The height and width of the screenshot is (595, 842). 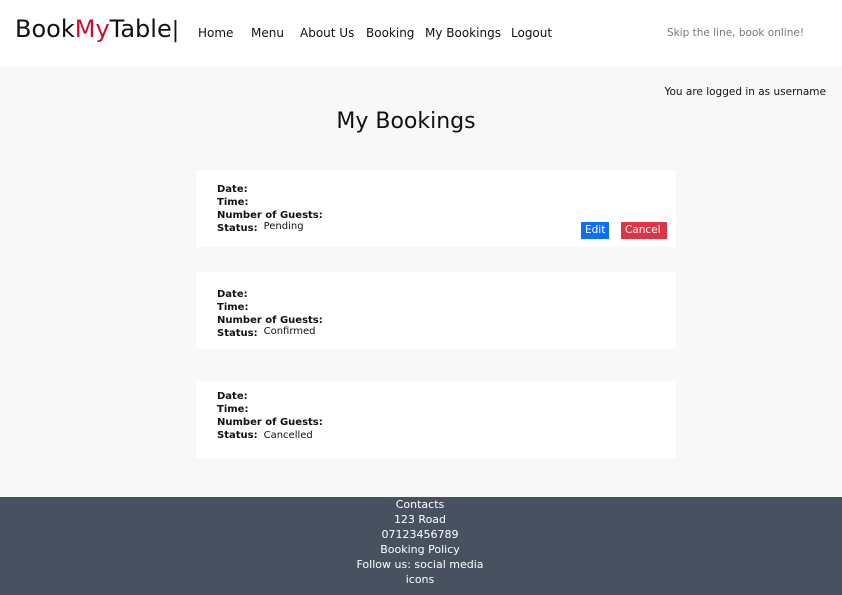 What do you see at coordinates (140, 29) in the screenshot?
I see `brand-part-table: Table` at bounding box center [140, 29].